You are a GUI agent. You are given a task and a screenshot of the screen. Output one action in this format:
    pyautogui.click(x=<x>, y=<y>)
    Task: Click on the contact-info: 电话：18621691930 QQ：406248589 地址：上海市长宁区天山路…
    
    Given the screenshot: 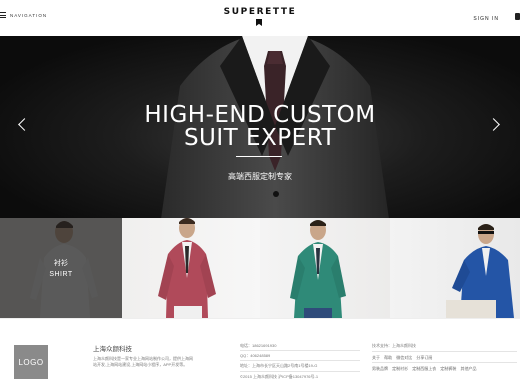 What is the action you would take?
    pyautogui.click(x=300, y=361)
    